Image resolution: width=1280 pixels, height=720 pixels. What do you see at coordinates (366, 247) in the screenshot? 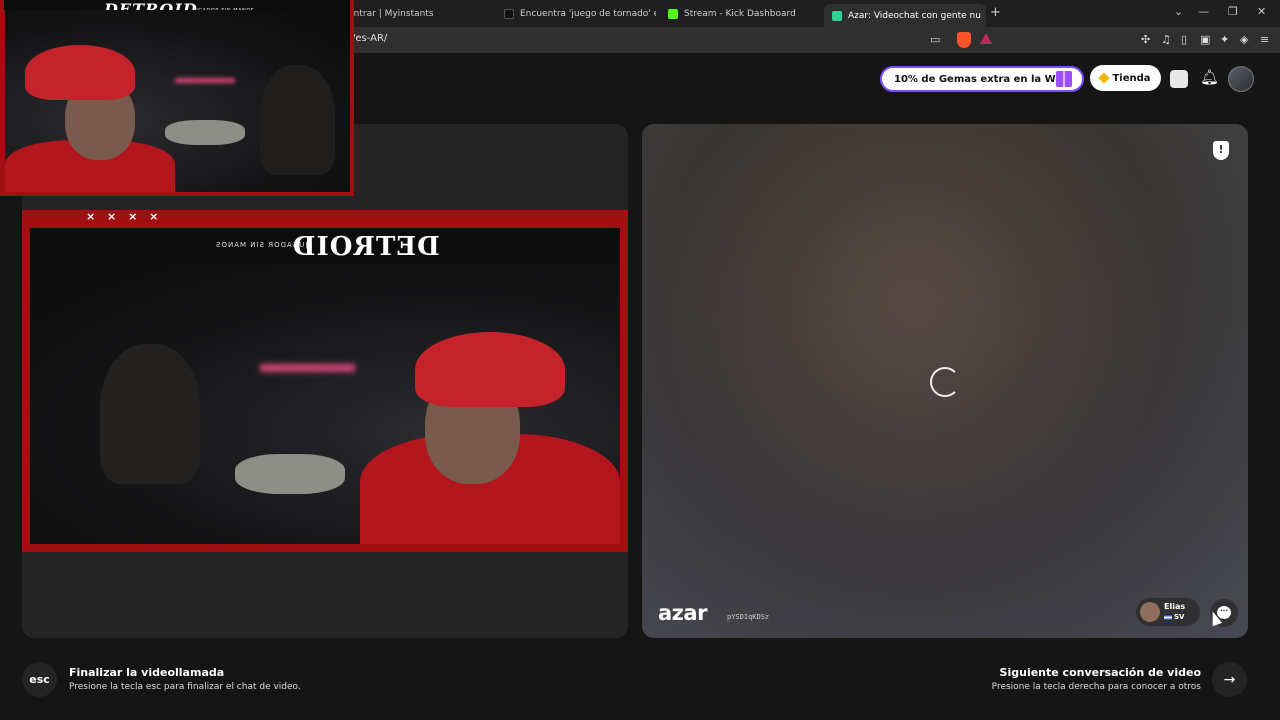
I see `banner-title: DETROID` at bounding box center [366, 247].